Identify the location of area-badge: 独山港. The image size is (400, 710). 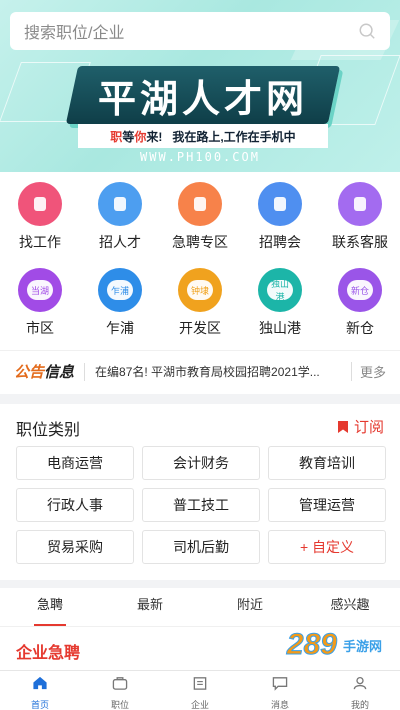
(280, 290).